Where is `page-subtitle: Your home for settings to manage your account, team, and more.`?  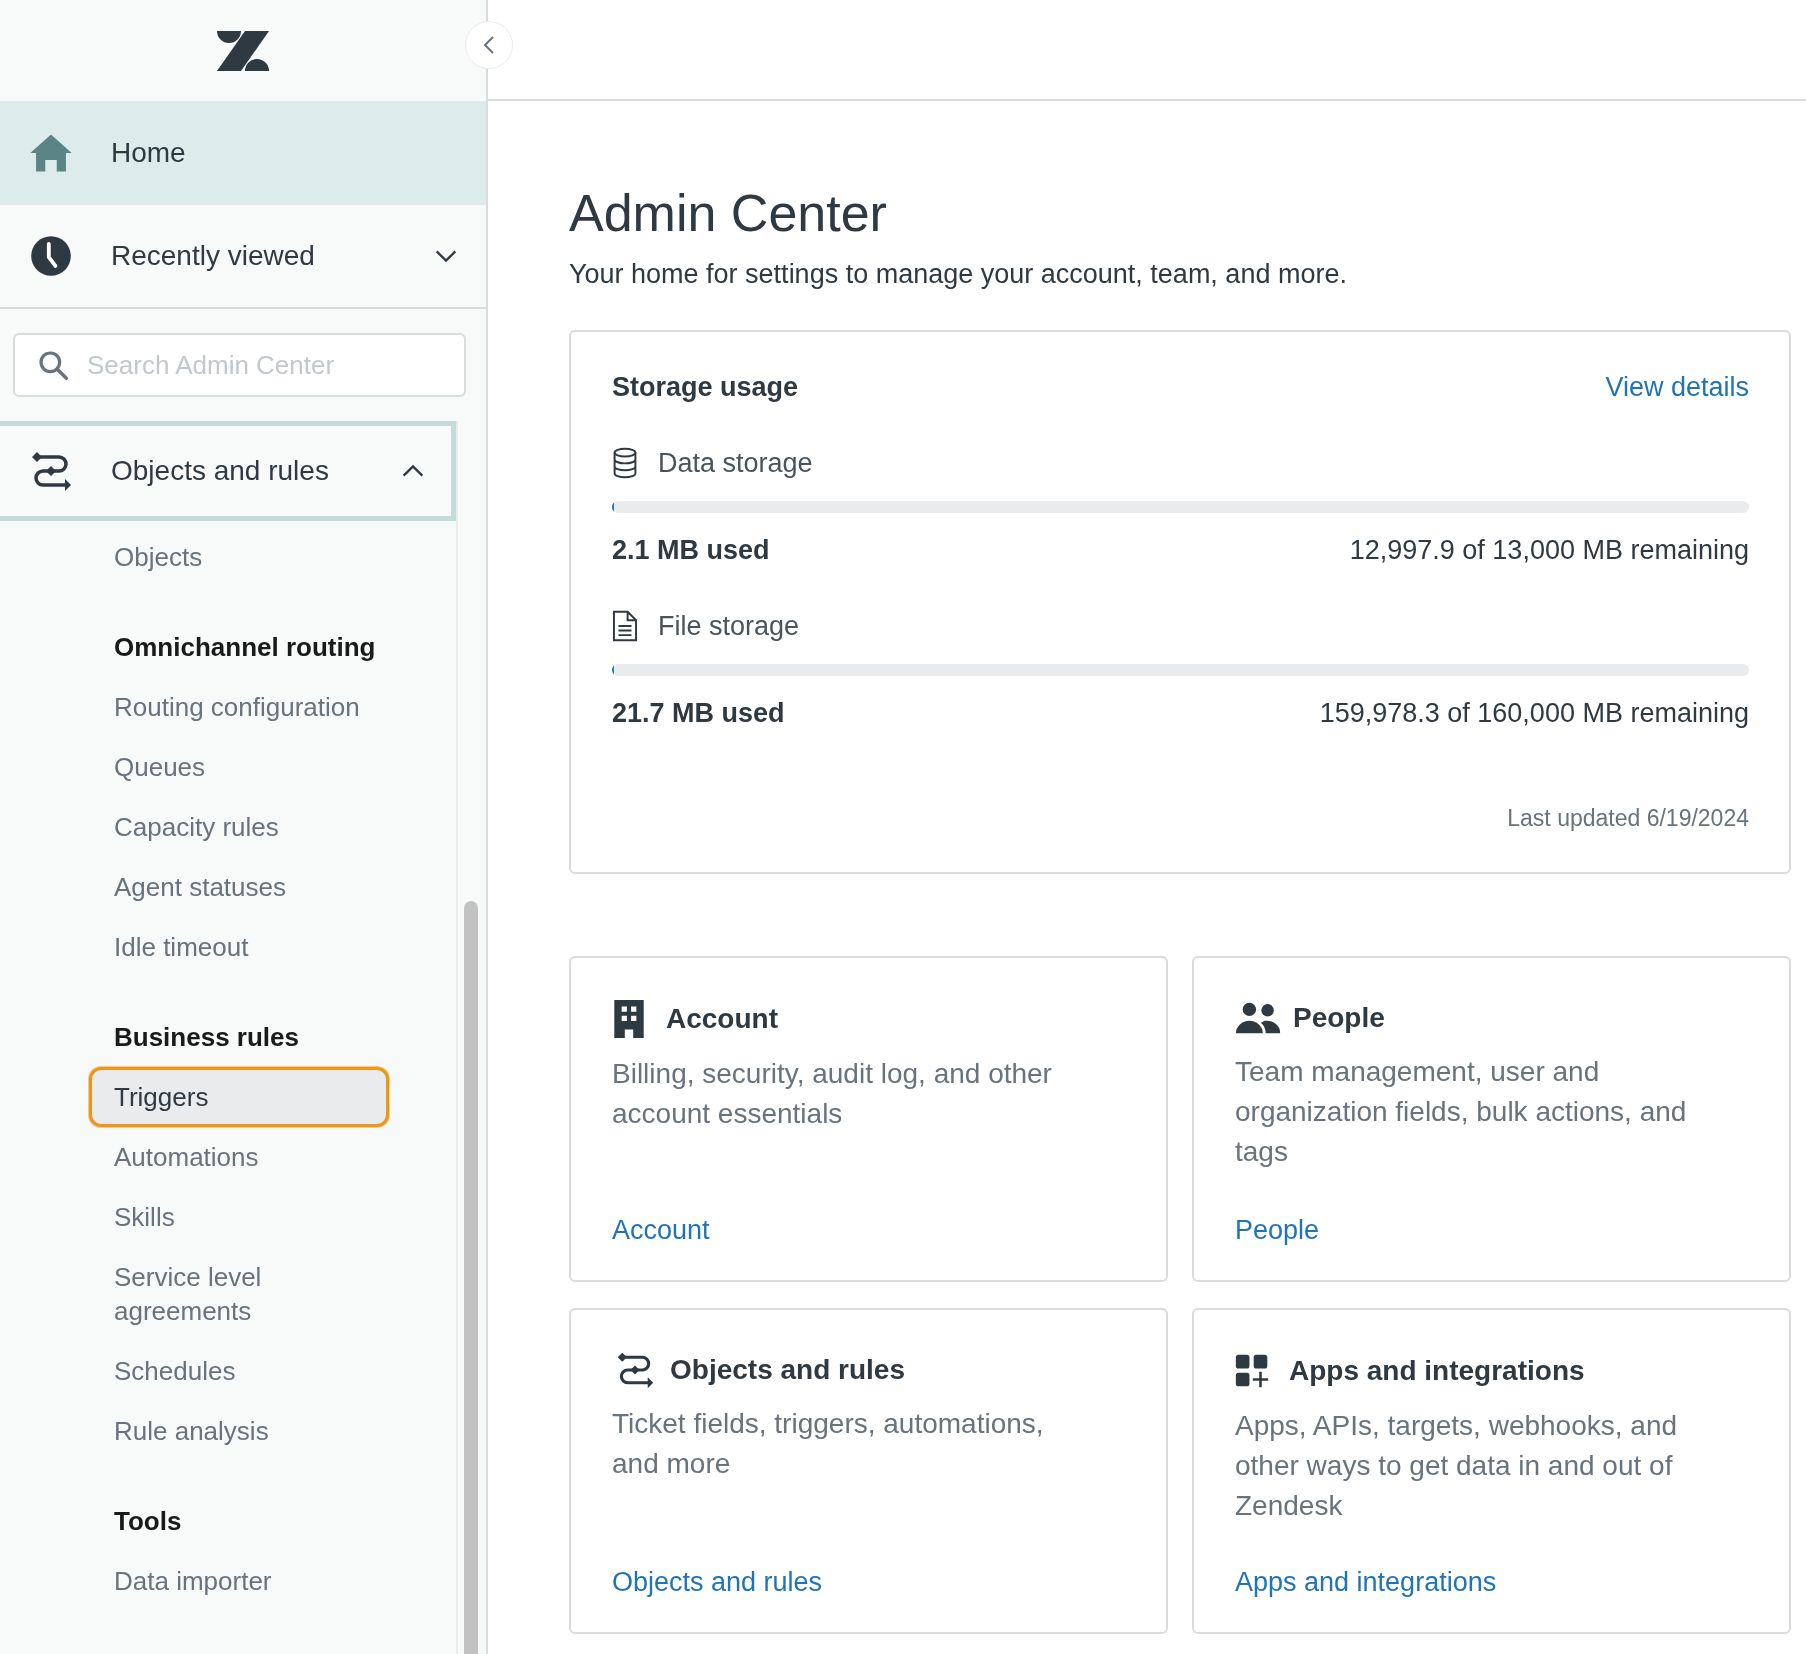 page-subtitle: Your home for settings to manage your account, team, and more. is located at coordinates (958, 274).